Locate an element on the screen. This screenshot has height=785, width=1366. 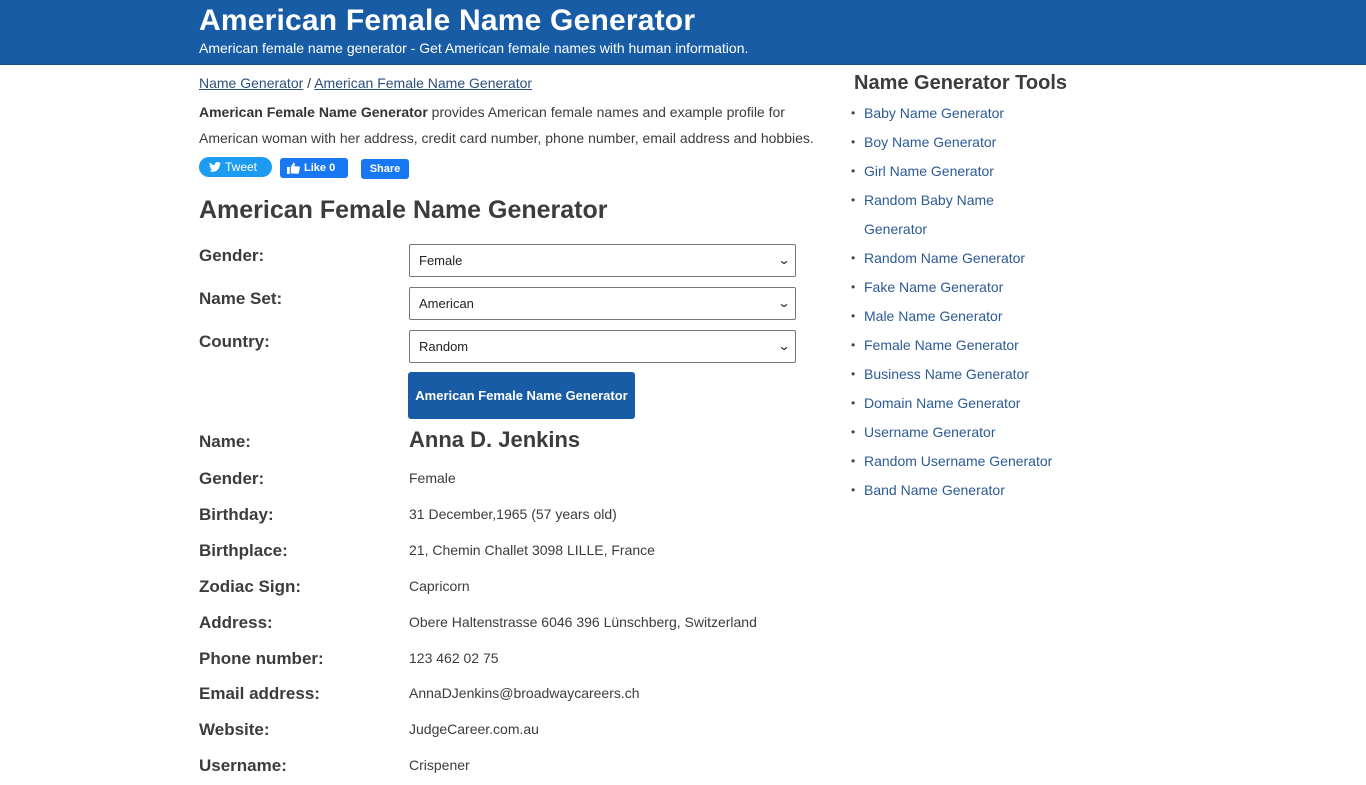
sidebar-item: Fake Name Generator is located at coordinates (960, 287).